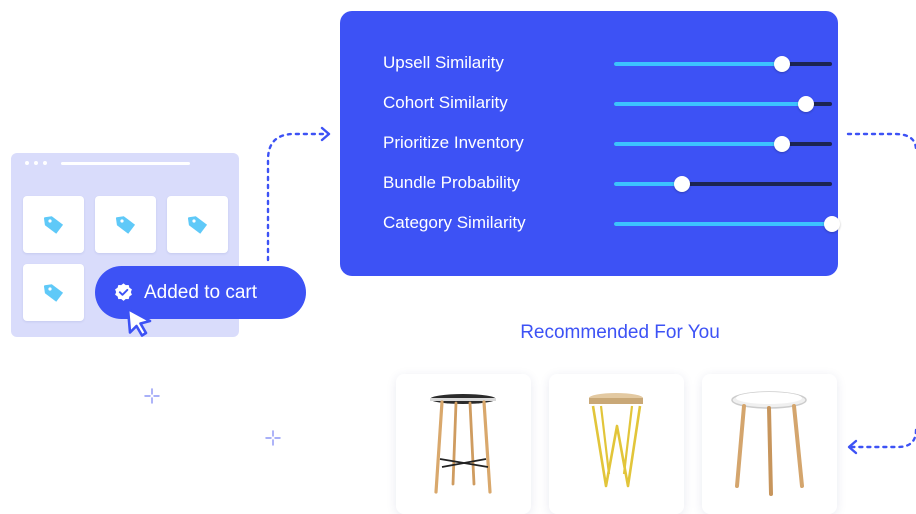 This screenshot has height=514, width=916. Describe the element at coordinates (452, 182) in the screenshot. I see `slider-label: Bundle Probability` at that location.